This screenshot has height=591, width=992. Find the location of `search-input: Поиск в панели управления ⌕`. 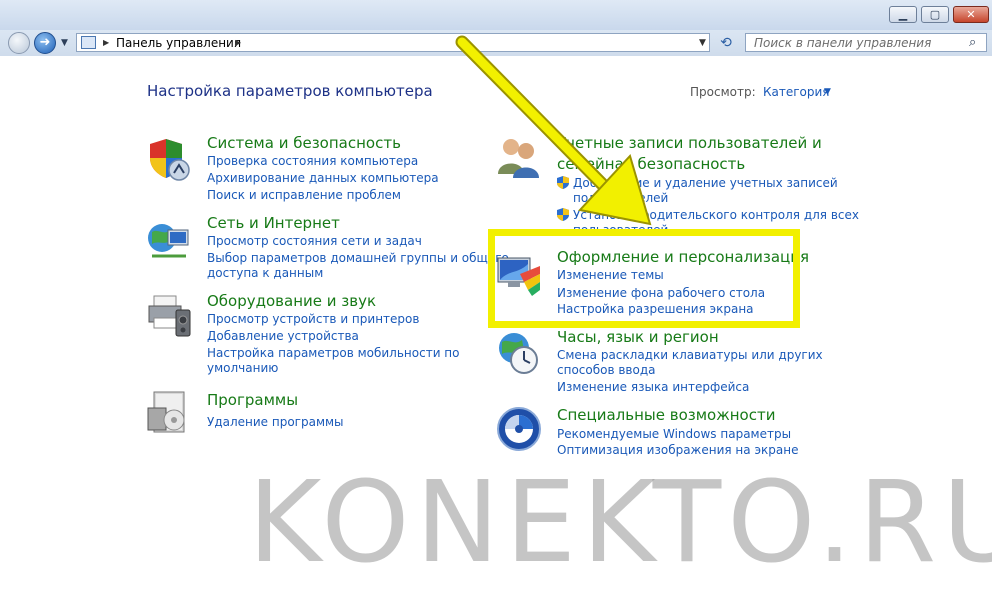

search-input: Поиск в панели управления ⌕ is located at coordinates (866, 42).